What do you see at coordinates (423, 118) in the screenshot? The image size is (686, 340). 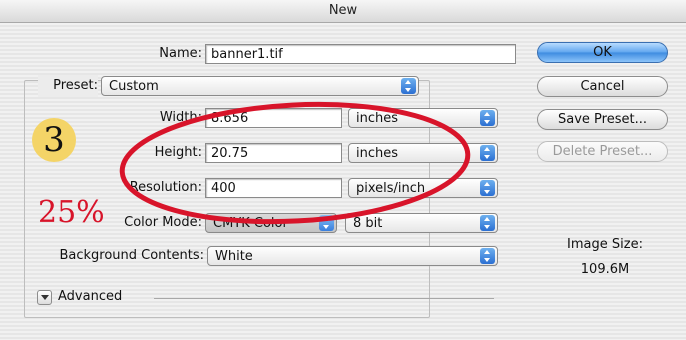 I see `width-unit-select: inches` at bounding box center [423, 118].